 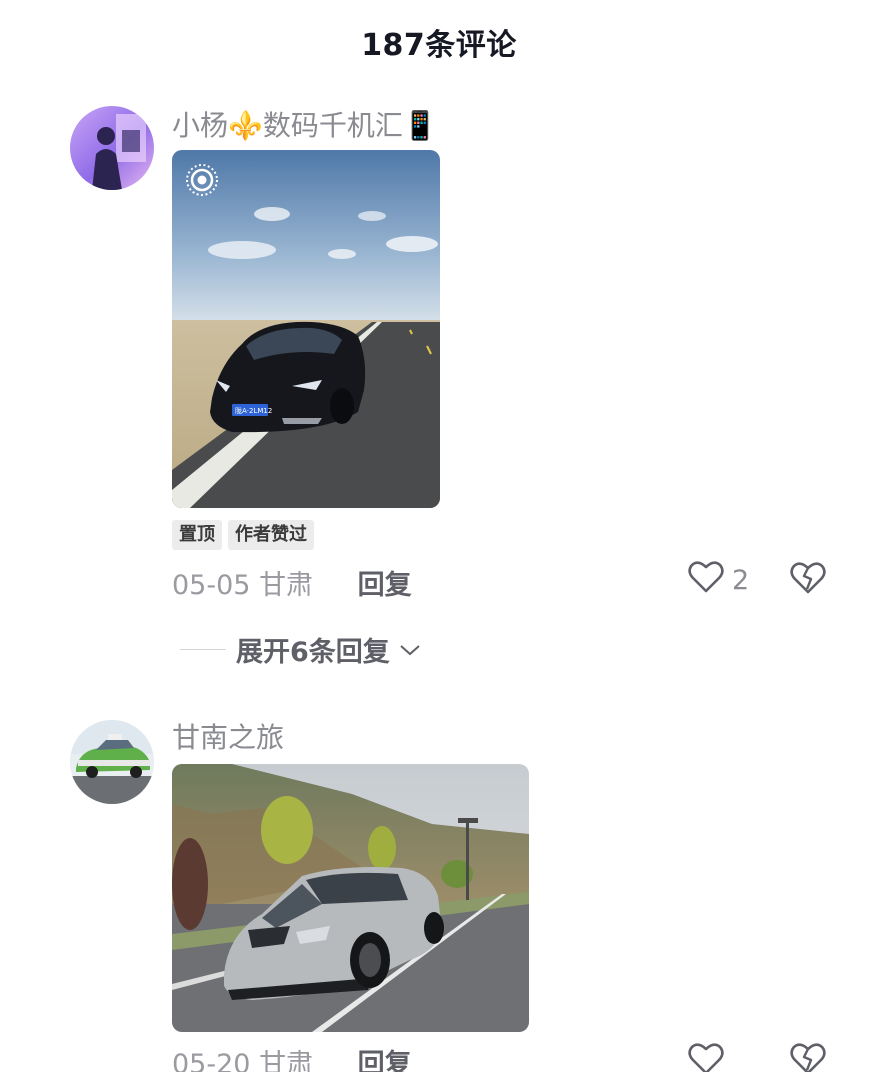 What do you see at coordinates (410, 649) in the screenshot?
I see `chevron-down-icon` at bounding box center [410, 649].